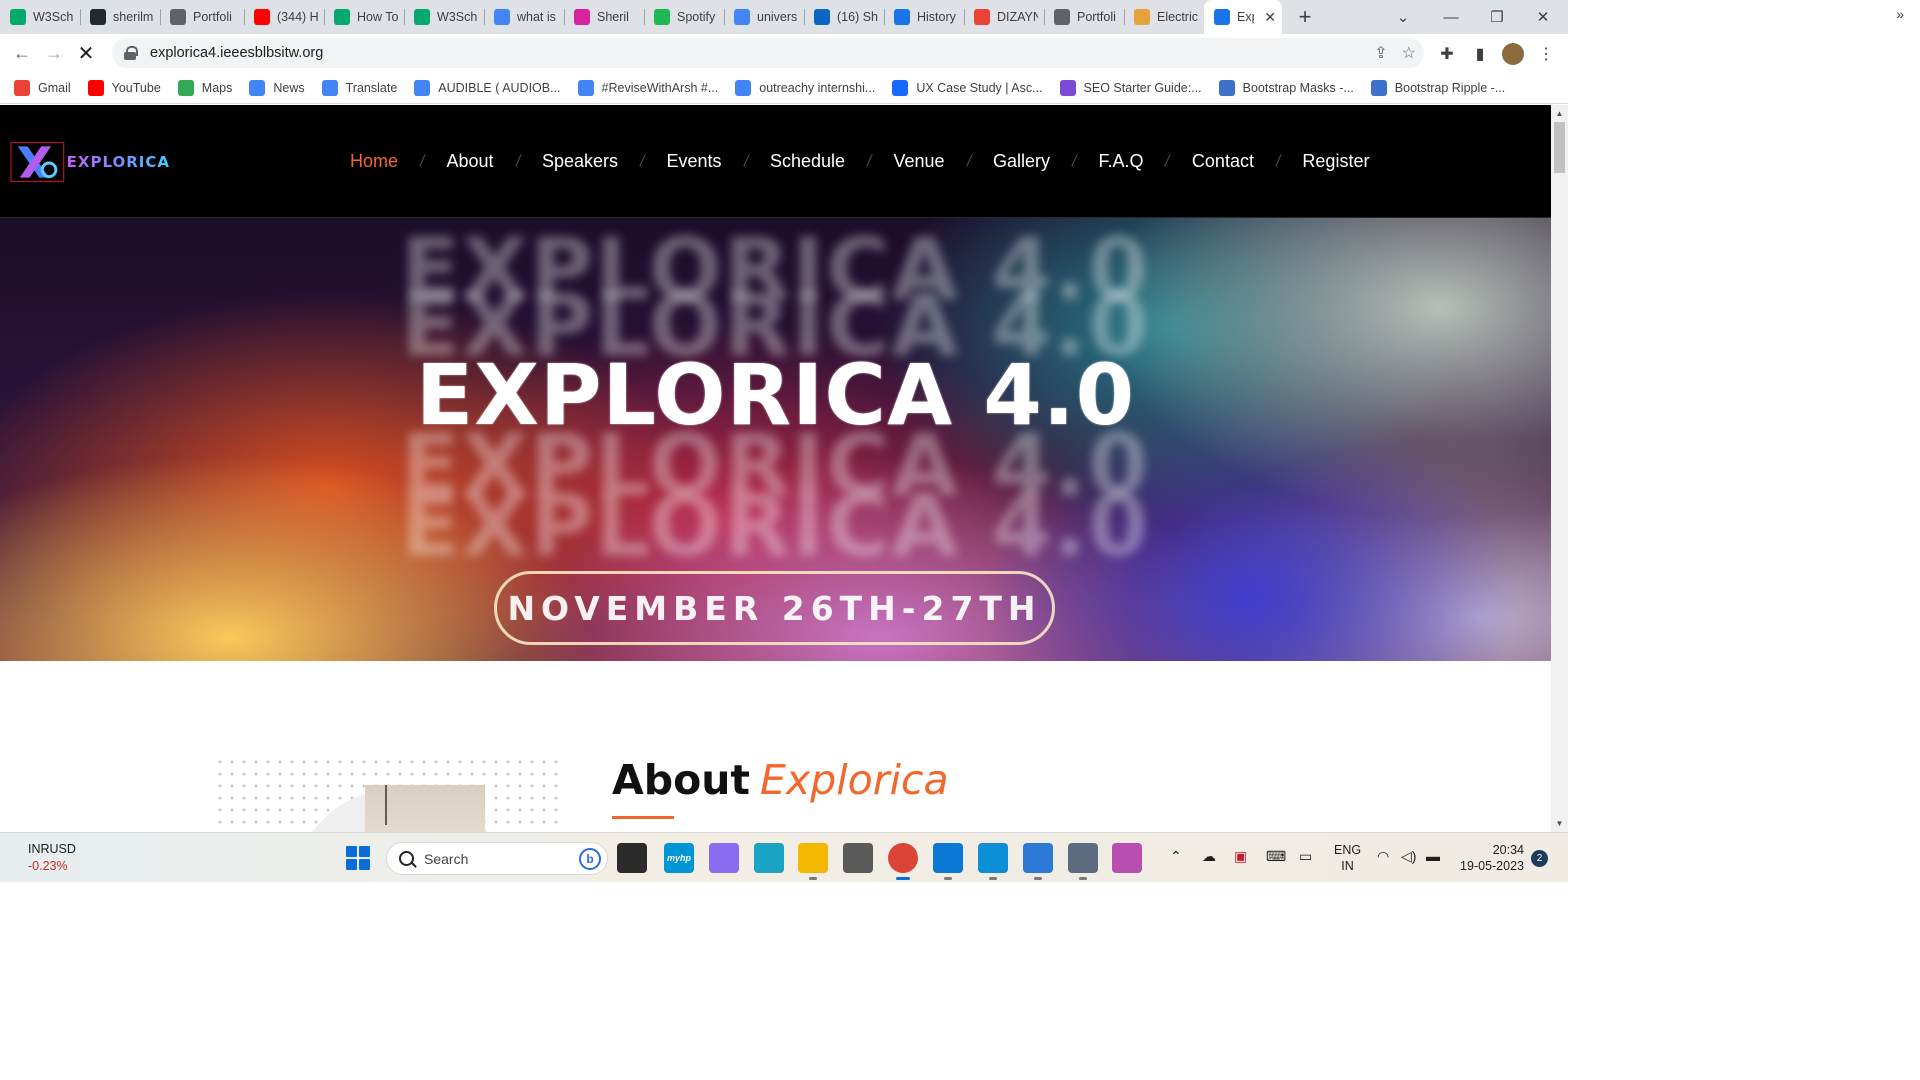 Image resolution: width=1920 pixels, height=1080 pixels. Describe the element at coordinates (18, 17) in the screenshot. I see `w3schools-icon` at that location.